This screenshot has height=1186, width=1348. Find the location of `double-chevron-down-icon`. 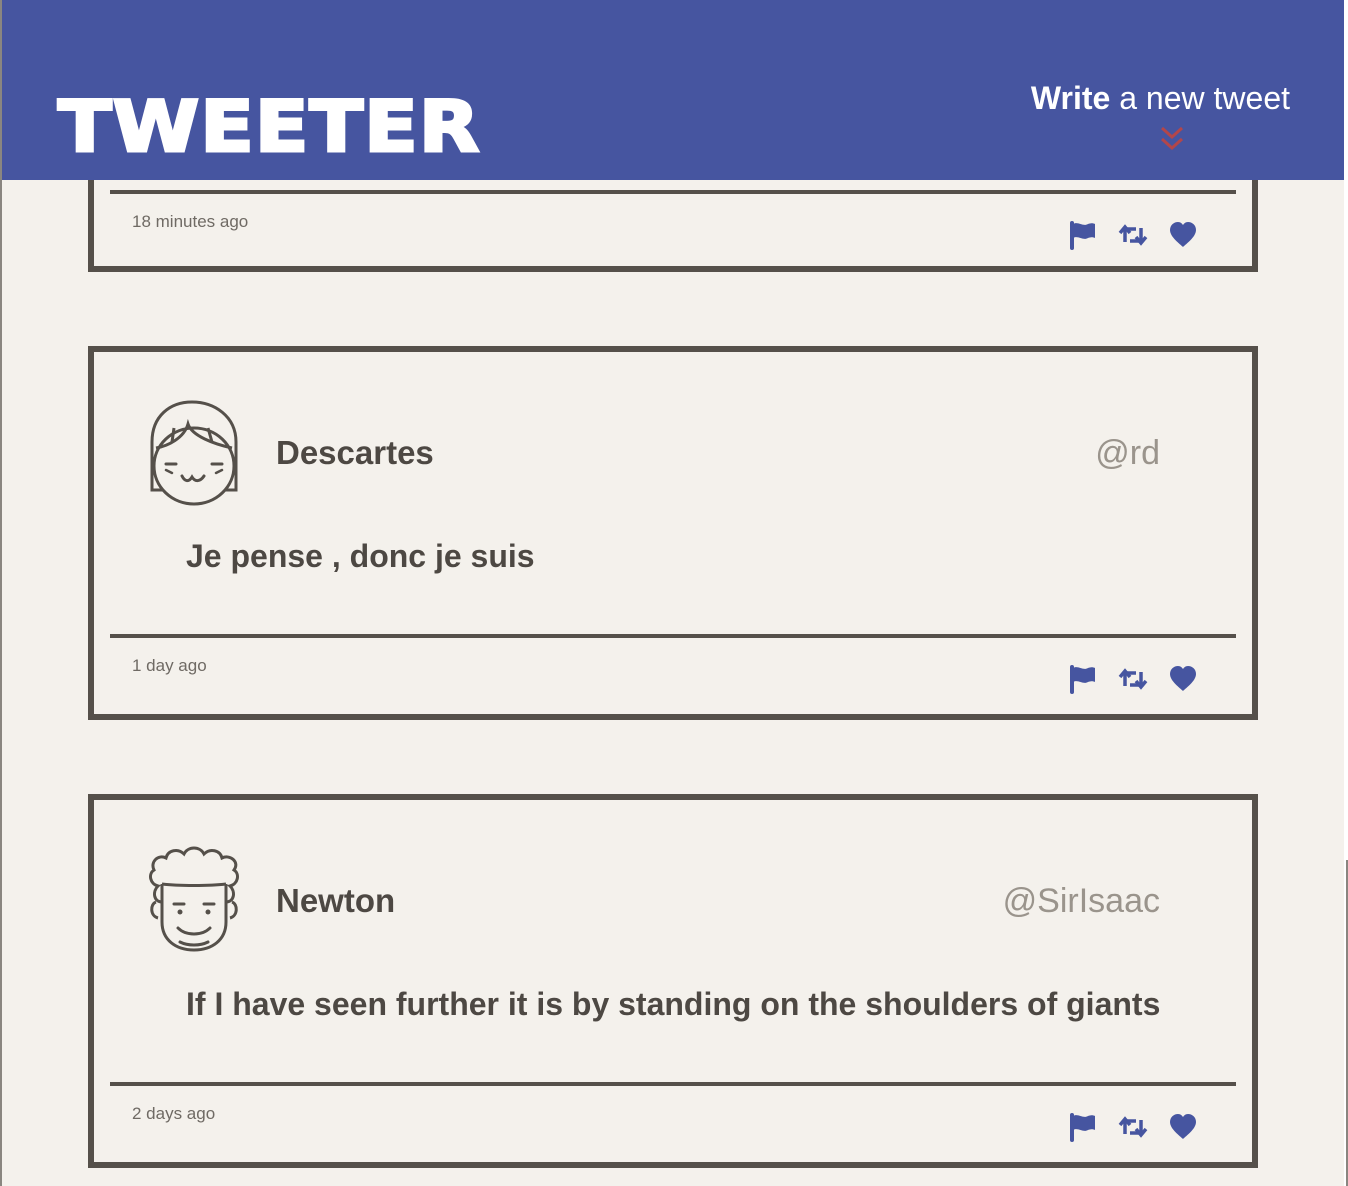

double-chevron-down-icon is located at coordinates (1172, 139).